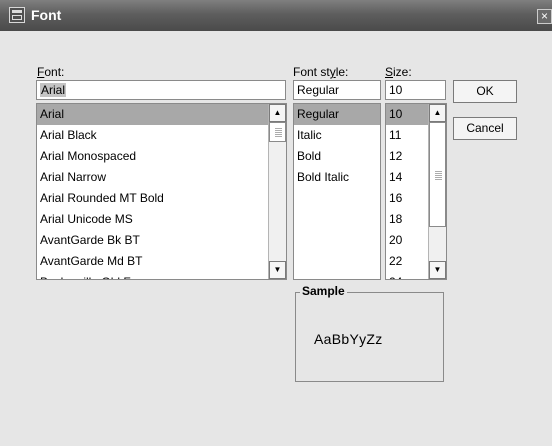  Describe the element at coordinates (416, 191) in the screenshot. I see `font-size-list: 101112141618202224 ▲ ▼` at that location.